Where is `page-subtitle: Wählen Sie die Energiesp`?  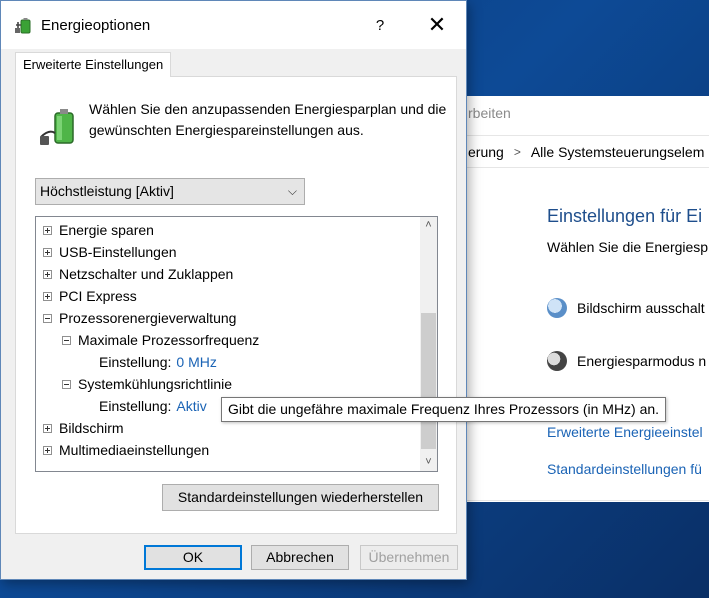
page-subtitle: Wählen Sie die Energiesp is located at coordinates (628, 247).